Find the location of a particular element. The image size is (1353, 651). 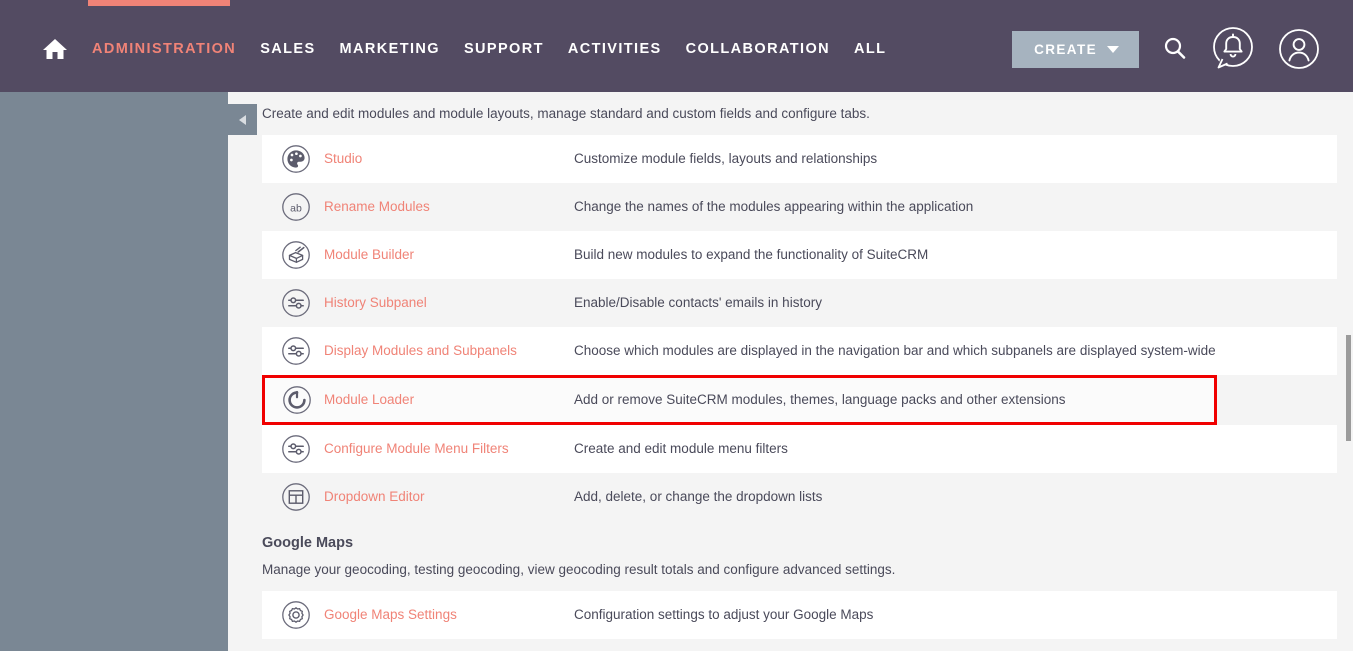

admin-row-label: Module Builder is located at coordinates (449, 254).